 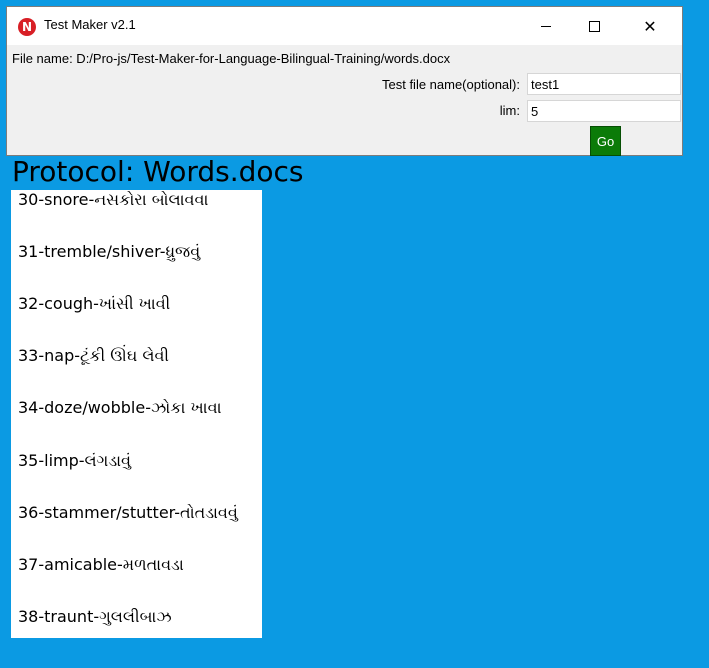 I want to click on maximize-icon, so click(x=594, y=26).